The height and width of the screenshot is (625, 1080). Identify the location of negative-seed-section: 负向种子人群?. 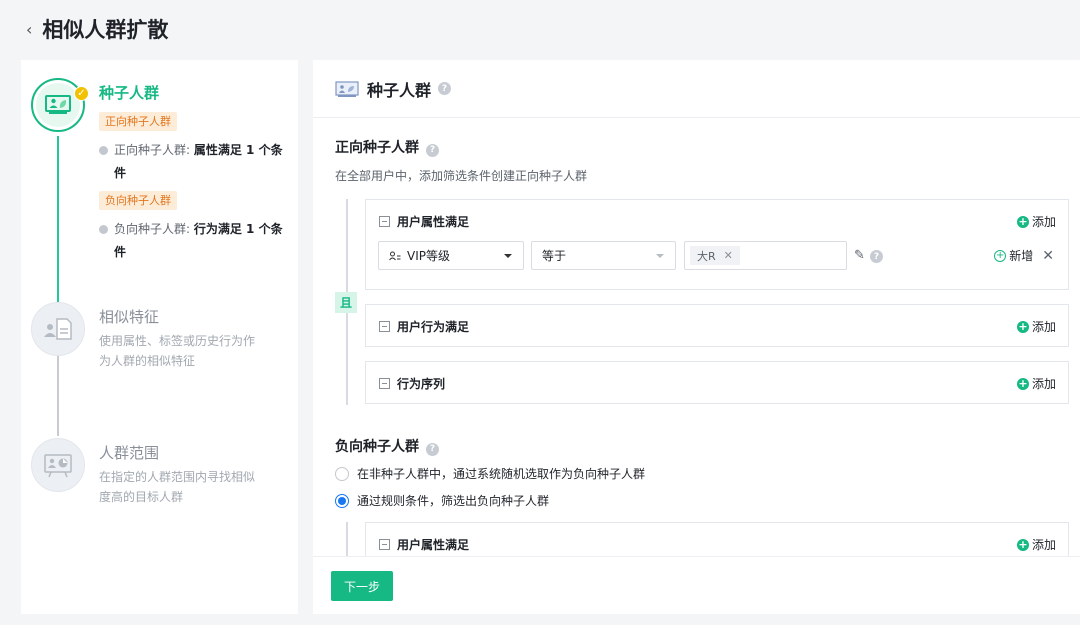
(387, 446).